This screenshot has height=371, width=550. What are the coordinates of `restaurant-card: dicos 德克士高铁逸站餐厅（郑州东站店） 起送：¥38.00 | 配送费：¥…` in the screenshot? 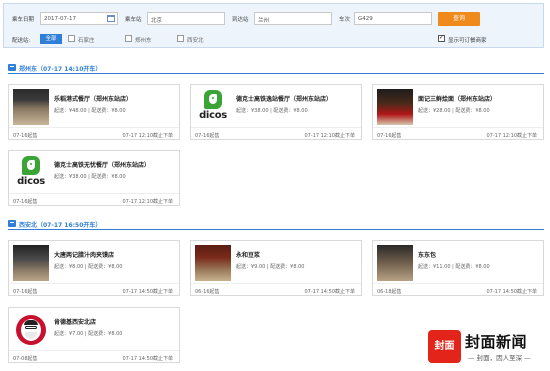 It's located at (276, 112).